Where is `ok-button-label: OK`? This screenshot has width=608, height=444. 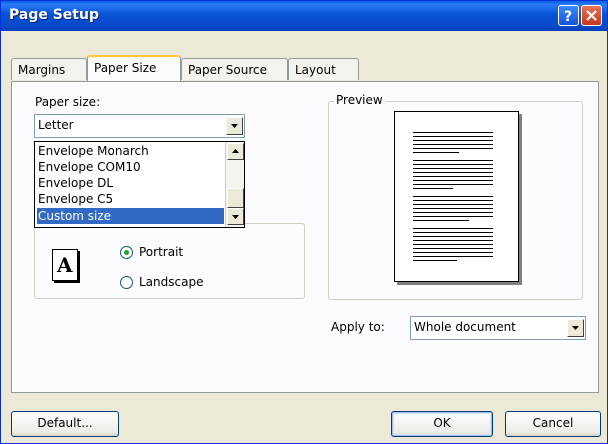
ok-button-label: OK is located at coordinates (442, 423).